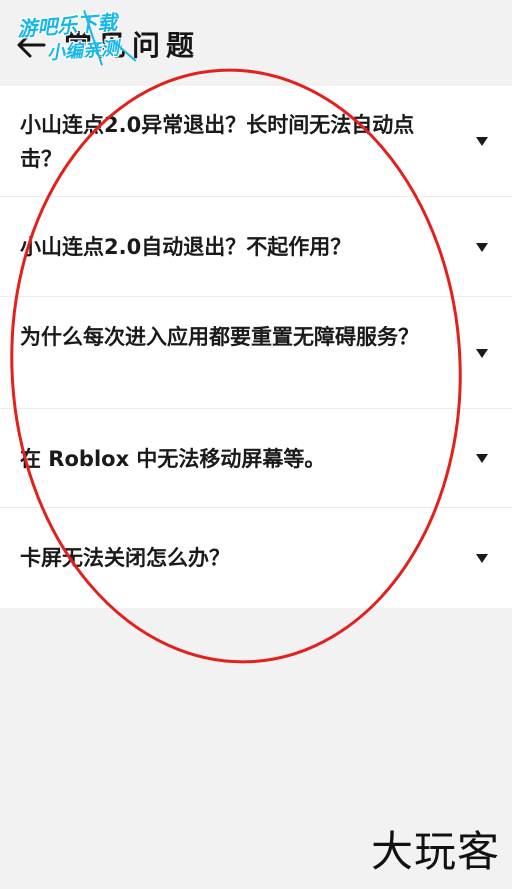 Image resolution: width=512 pixels, height=889 pixels. Describe the element at coordinates (435, 851) in the screenshot. I see `brand-watermark: 大玩客` at that location.